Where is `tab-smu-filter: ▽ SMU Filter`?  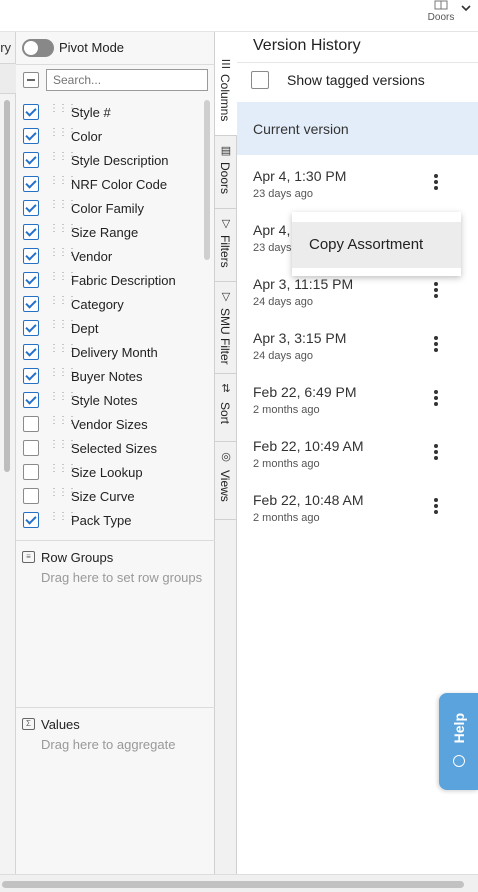
tab-smu-filter: ▽ SMU Filter is located at coordinates (226, 328).